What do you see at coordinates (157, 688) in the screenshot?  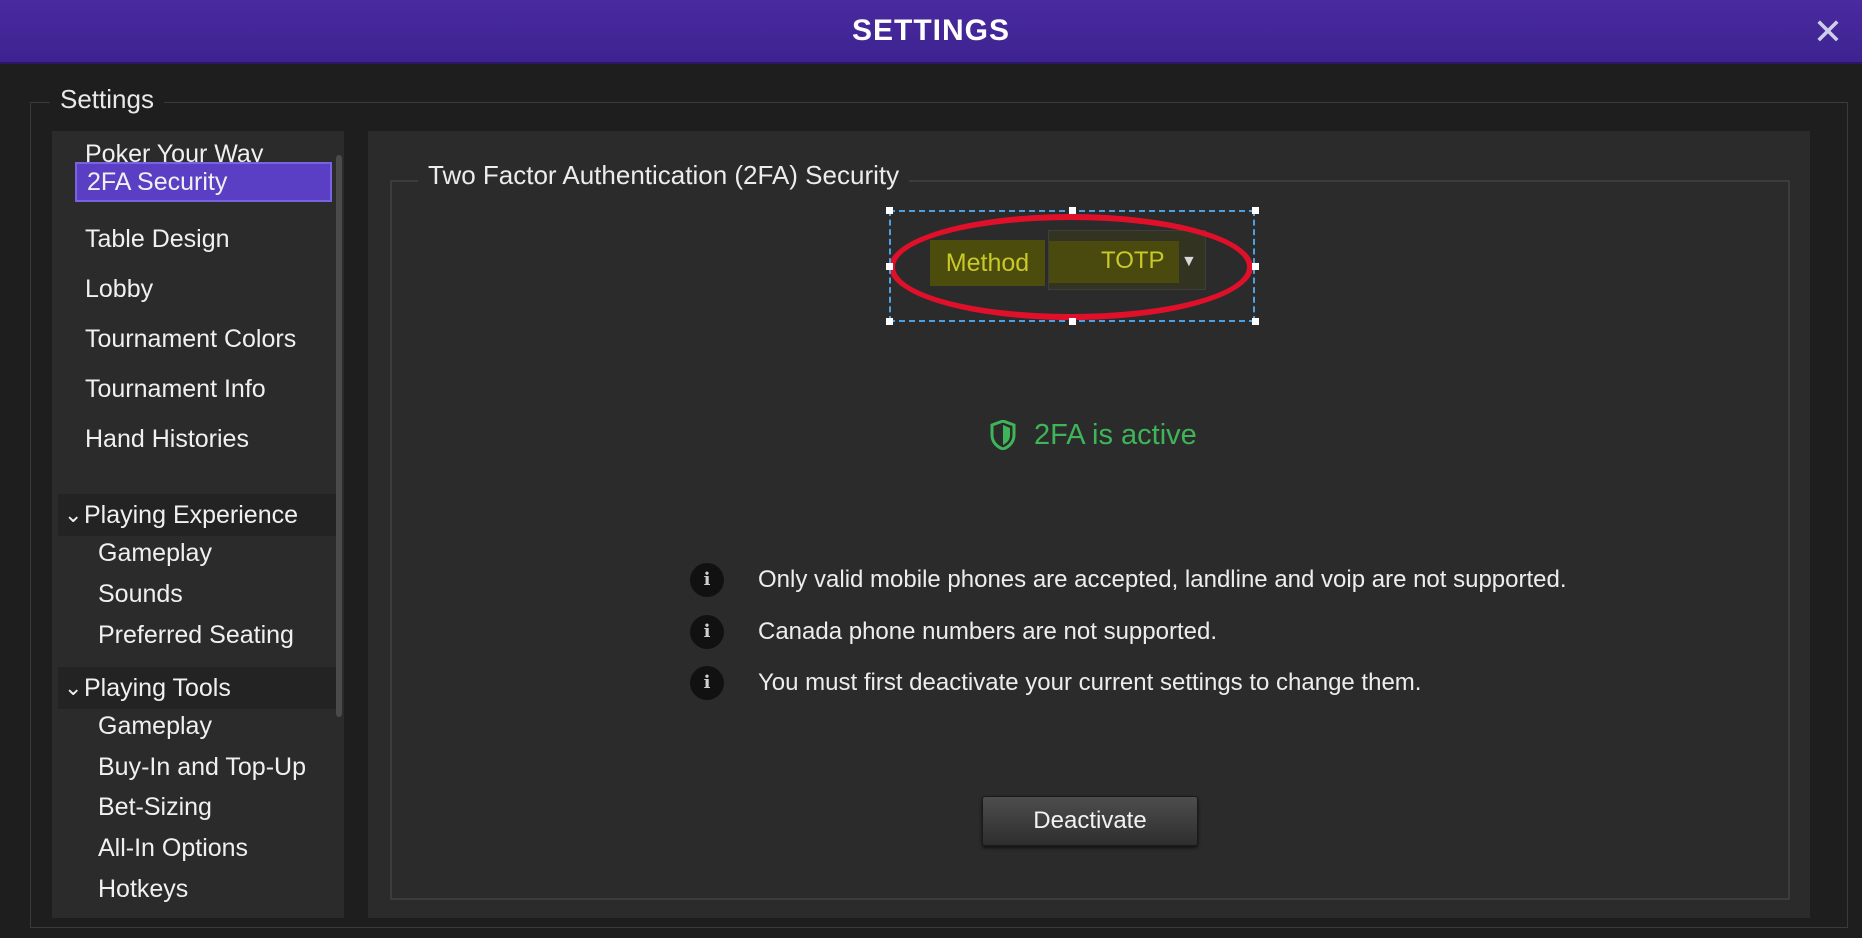 I see `sidebar-group-label: Playing Tools` at bounding box center [157, 688].